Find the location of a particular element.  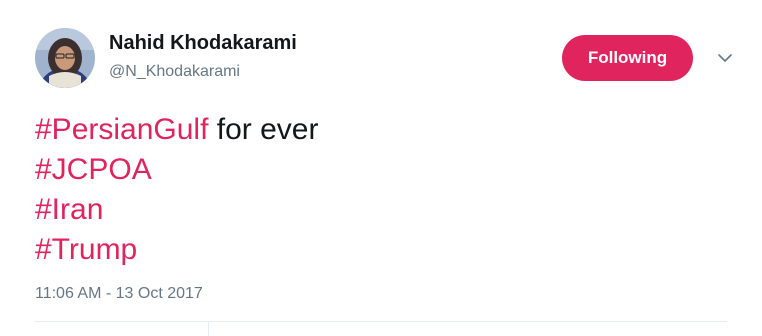

more-options-button is located at coordinates (725, 58).